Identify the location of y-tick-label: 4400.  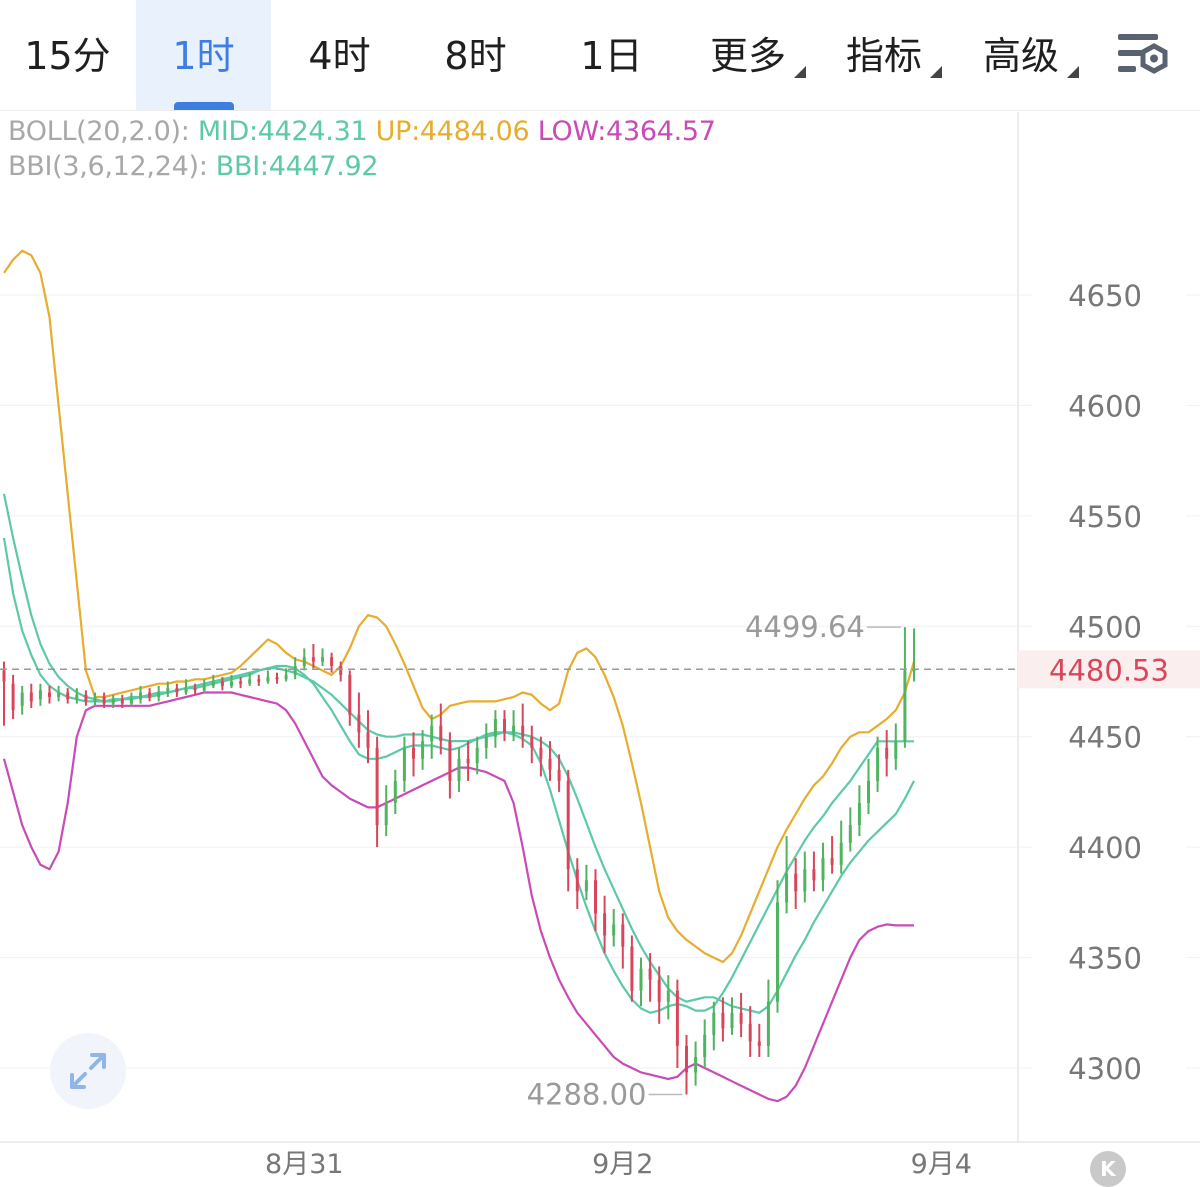
(1105, 848).